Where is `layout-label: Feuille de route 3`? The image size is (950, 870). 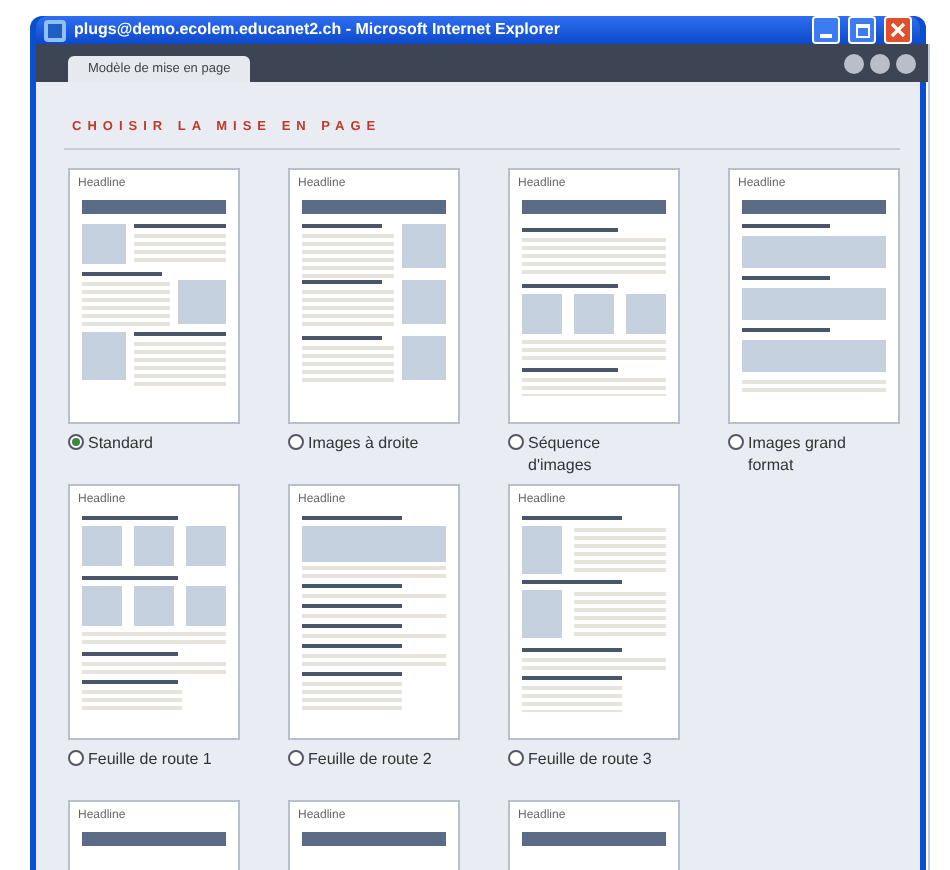
layout-label: Feuille de route 3 is located at coordinates (590, 758).